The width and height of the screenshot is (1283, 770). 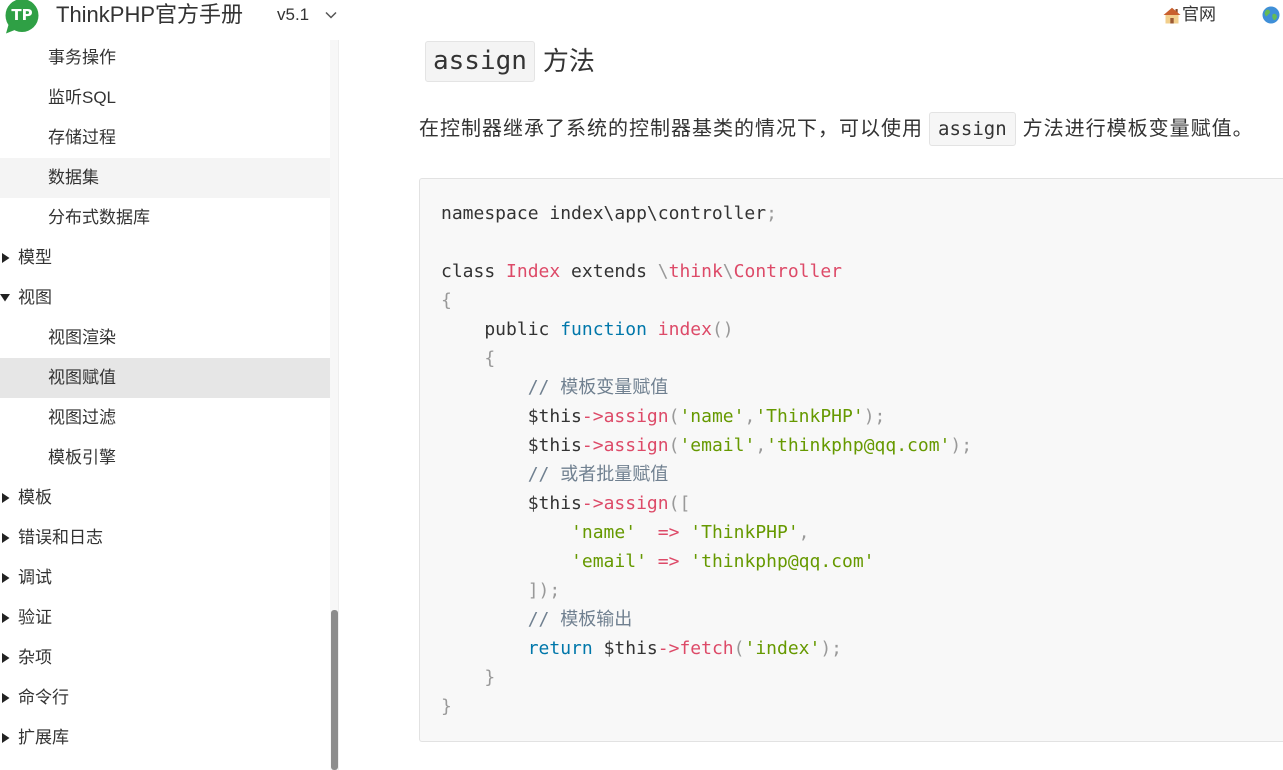 I want to click on top-bar: TP ThinkPHP官方手册 v5.1 官网, so click(x=641, y=20).